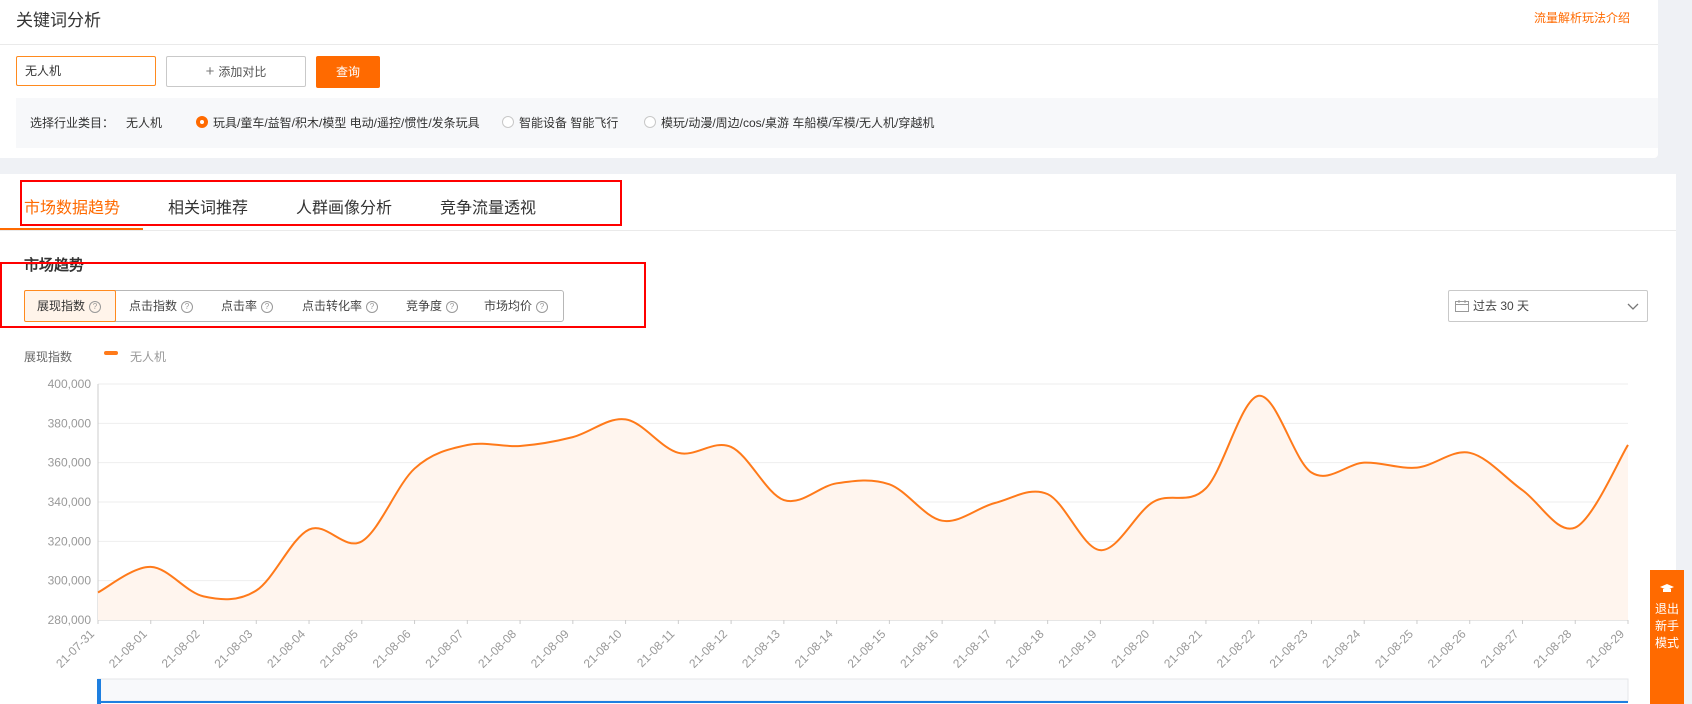  Describe the element at coordinates (70, 463) in the screenshot. I see `y-tick-label: 360,000` at that location.